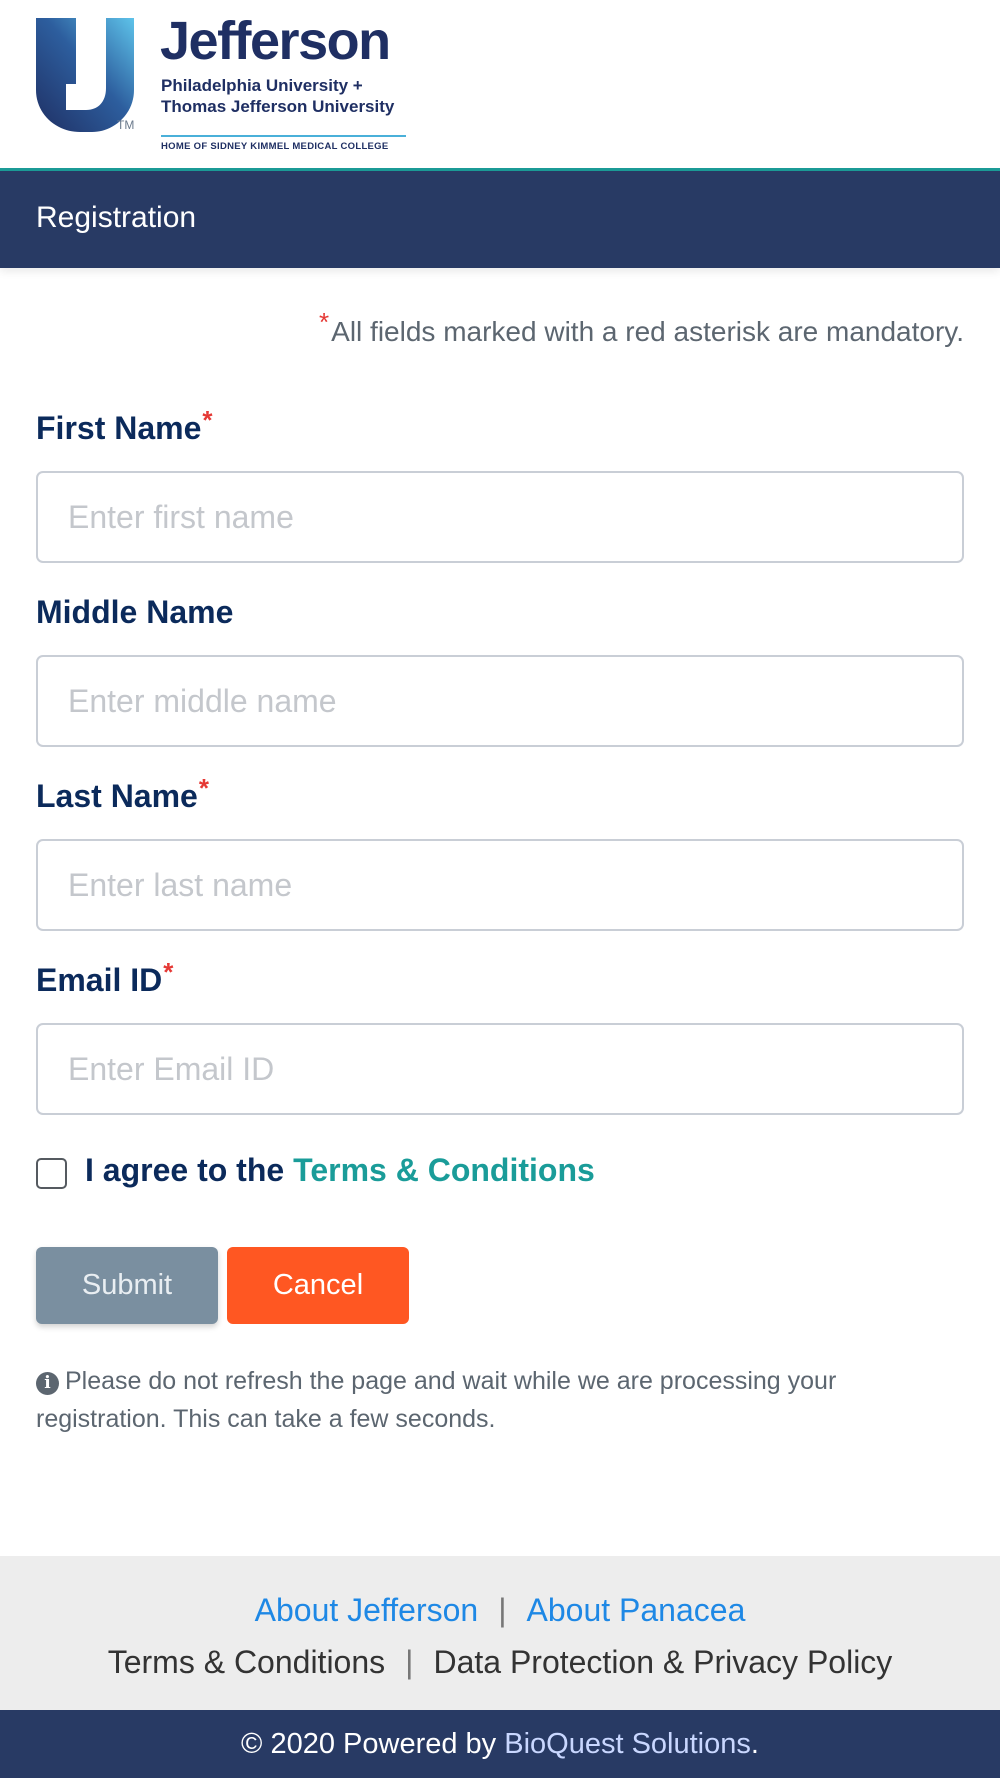 This screenshot has width=1000, height=1778. Describe the element at coordinates (283, 136) in the screenshot. I see `logo-divider` at that location.